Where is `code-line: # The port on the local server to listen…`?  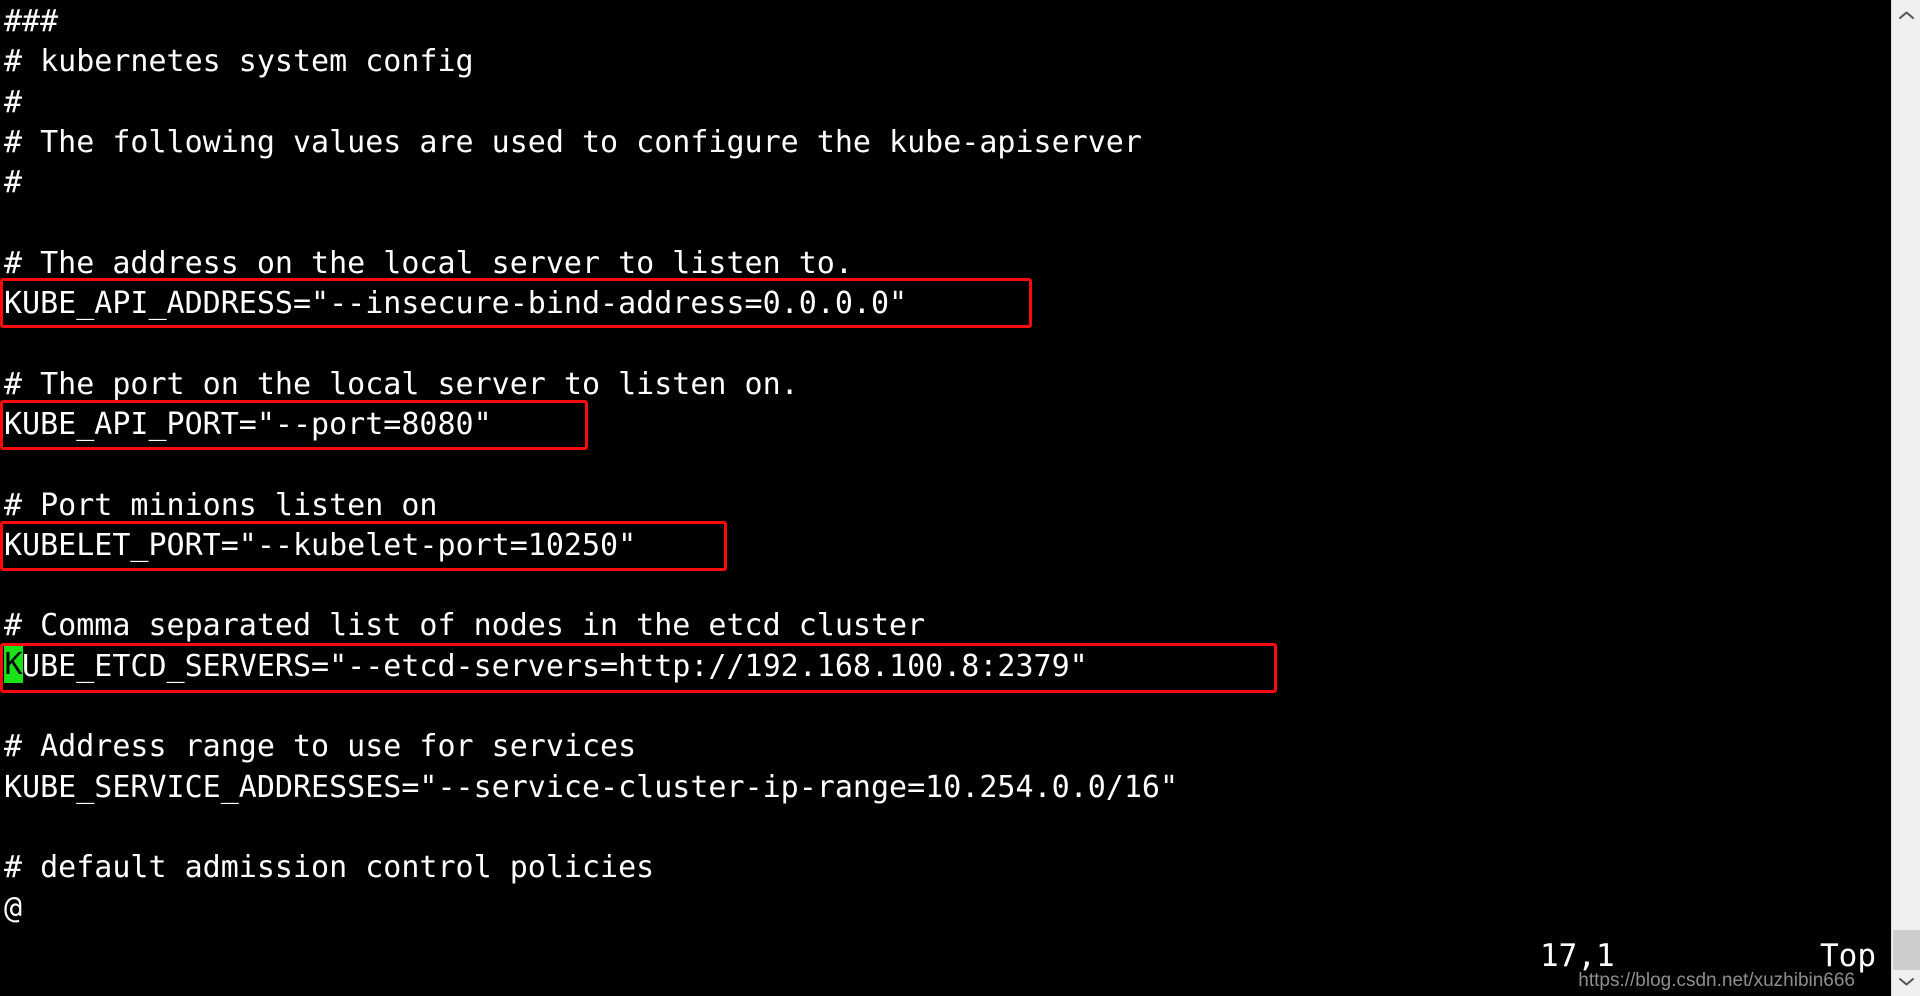
code-line: # The port on the local server to listen… is located at coordinates (944, 385).